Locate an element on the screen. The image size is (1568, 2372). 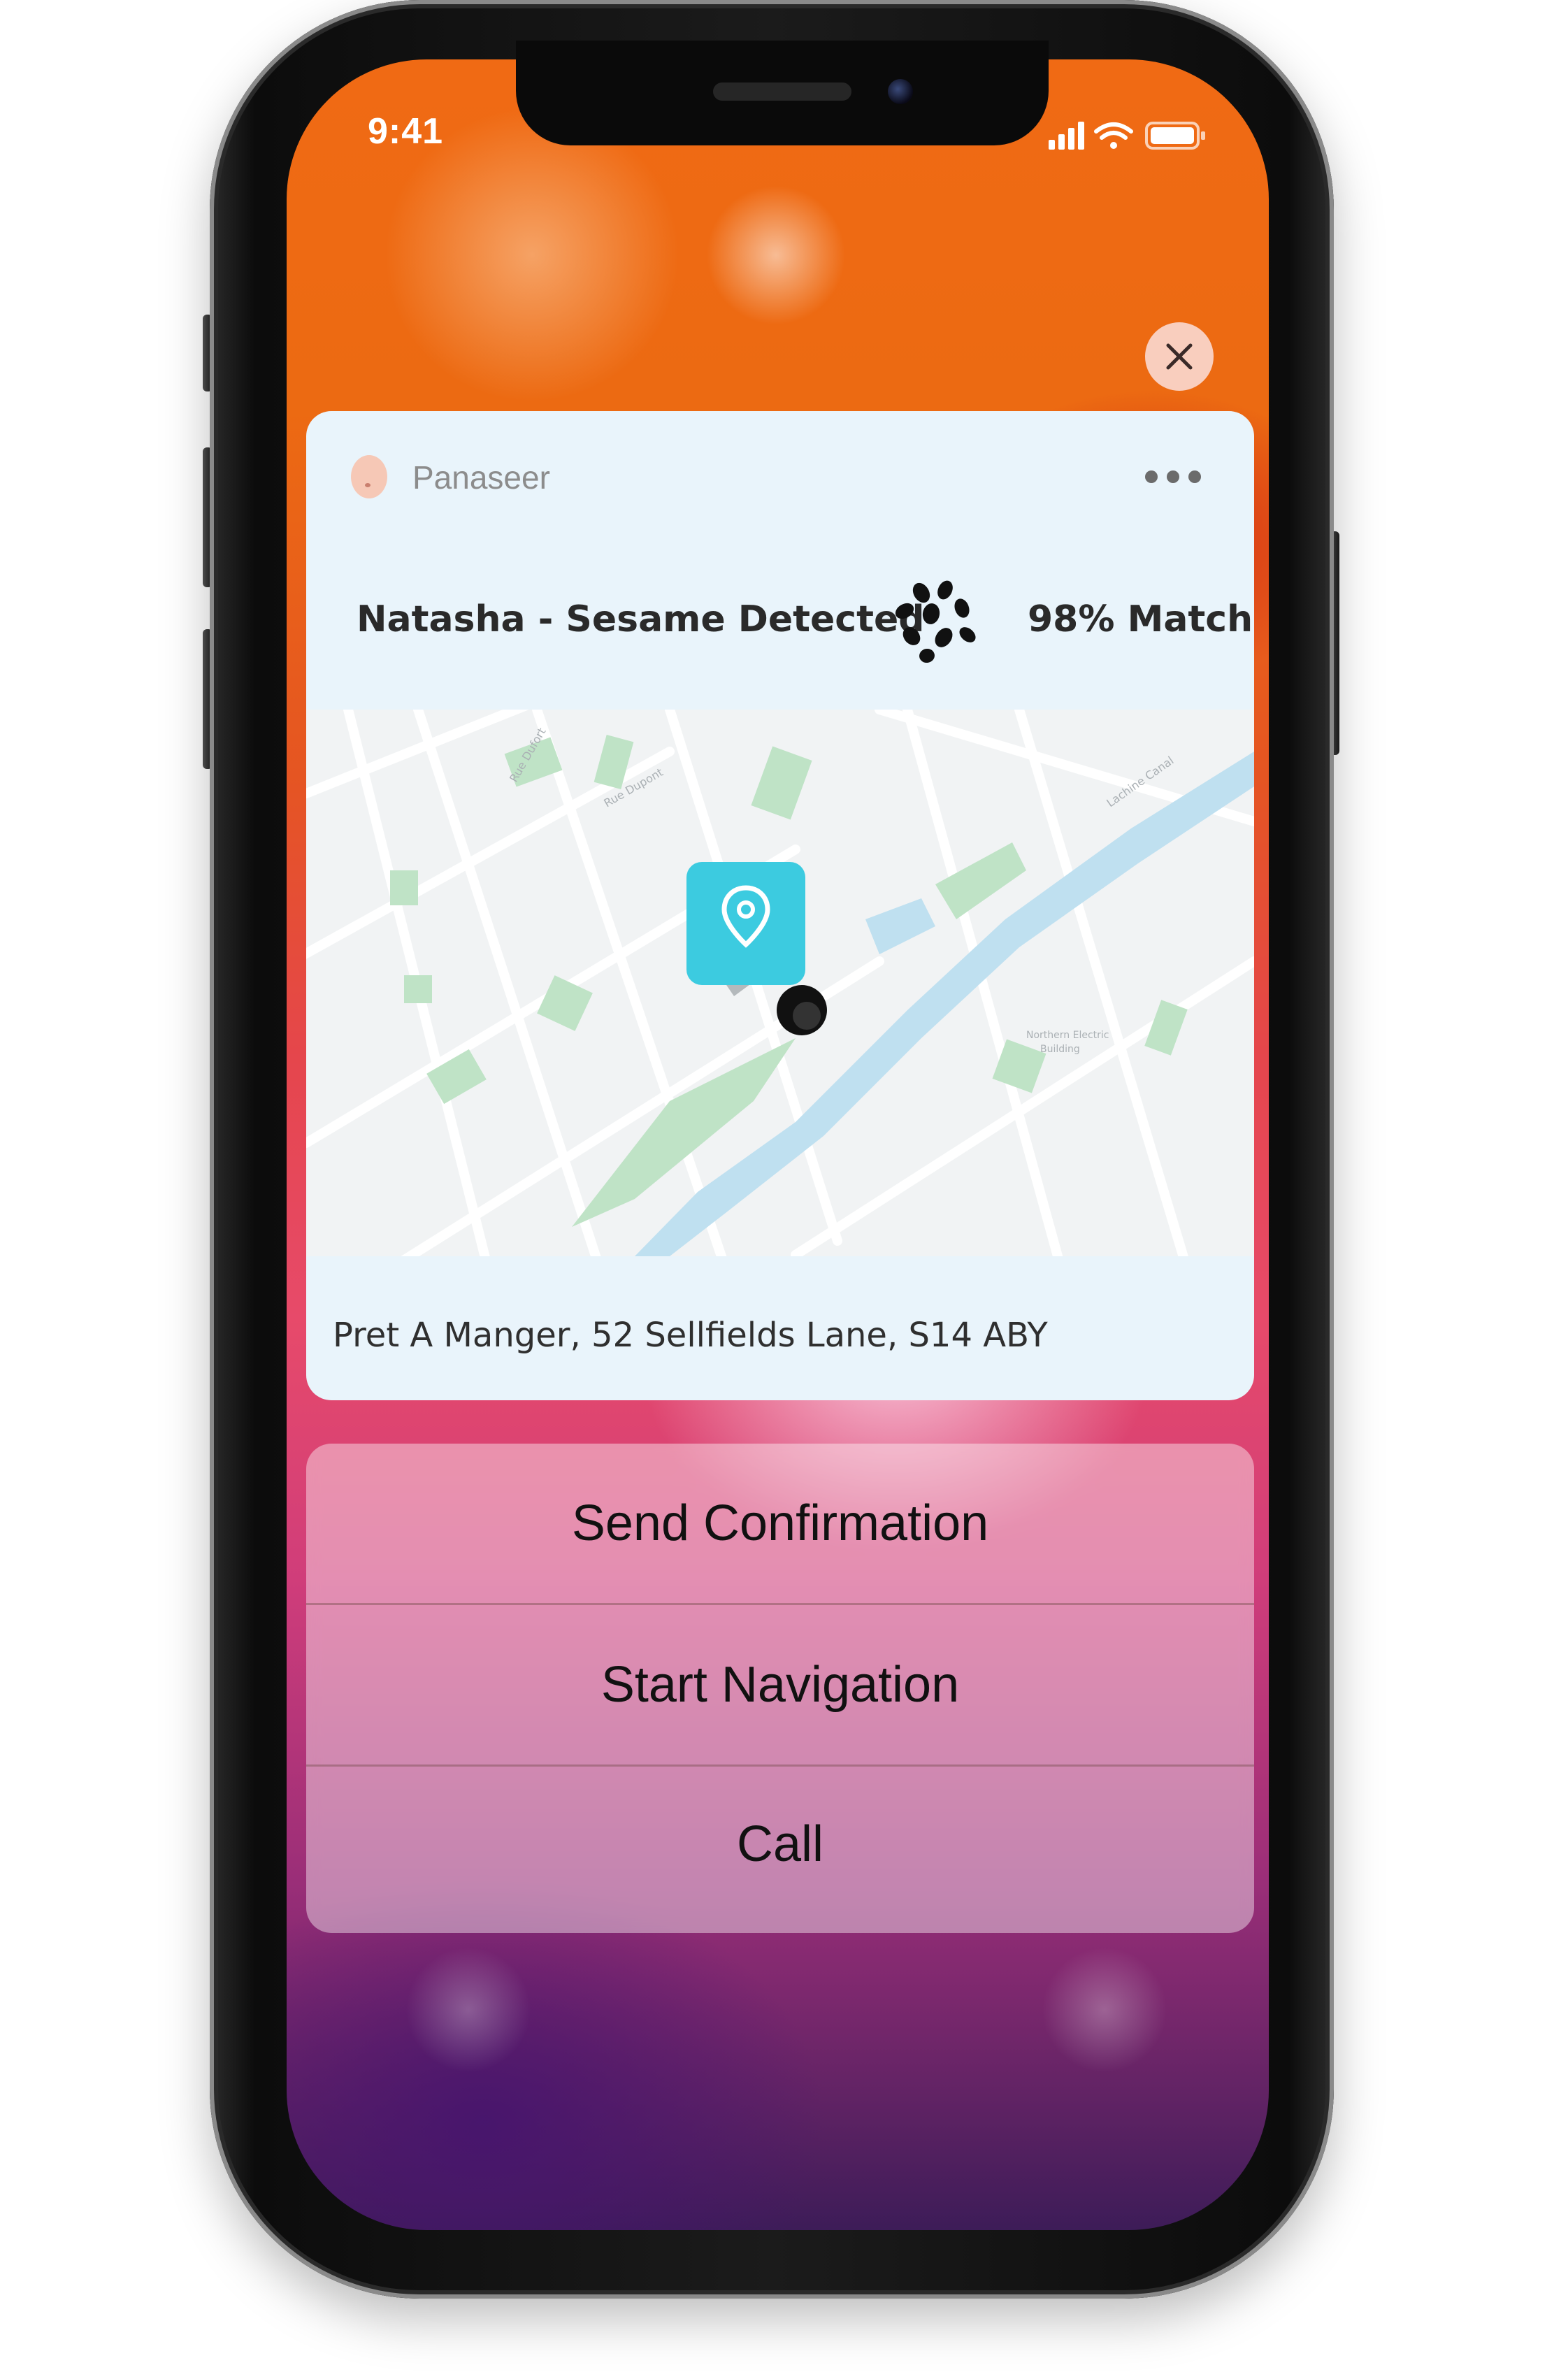
notification-title: Natasha - Sesame Detected is located at coordinates (641, 619).